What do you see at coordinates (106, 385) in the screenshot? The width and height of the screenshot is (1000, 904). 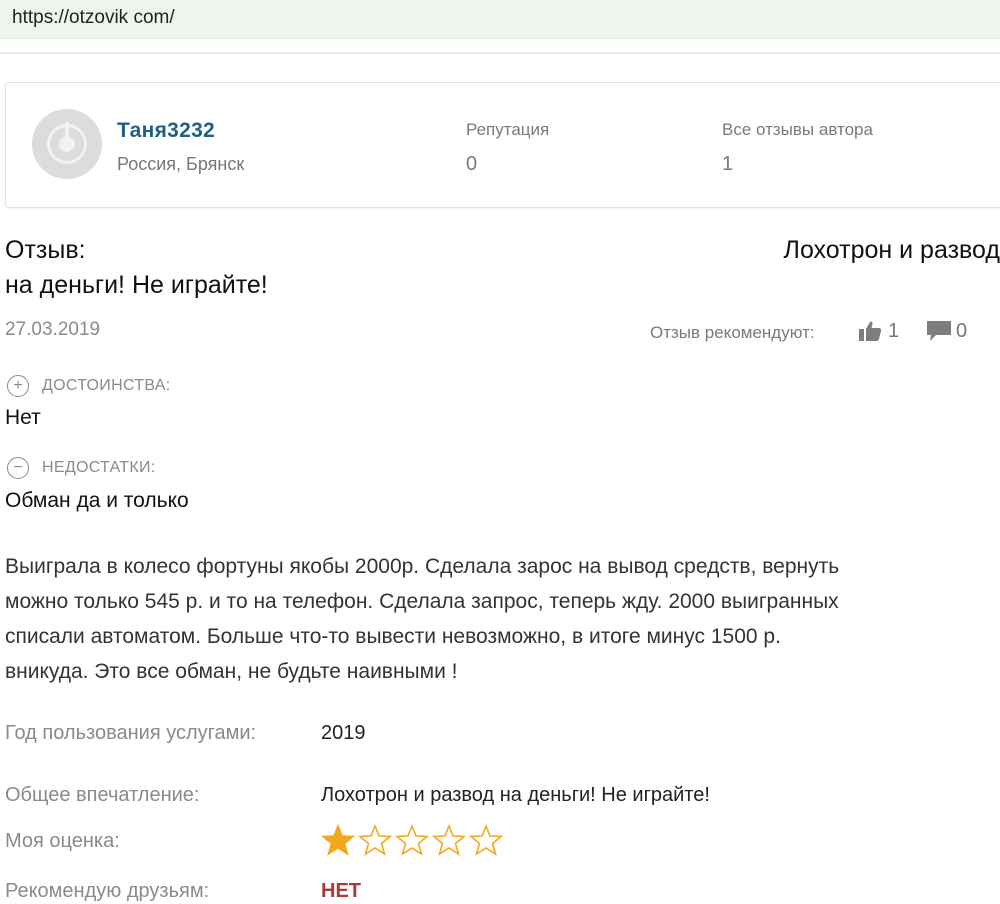 I see `pros-label: ДОСТОИНСТВА:` at bounding box center [106, 385].